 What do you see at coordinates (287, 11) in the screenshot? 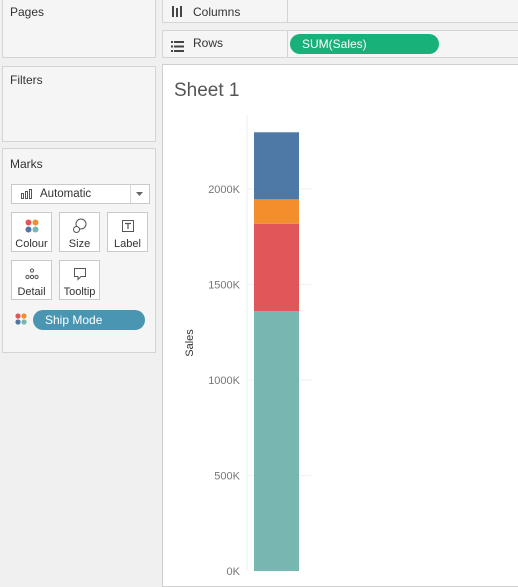
I see `columns-shelf-divider` at bounding box center [287, 11].